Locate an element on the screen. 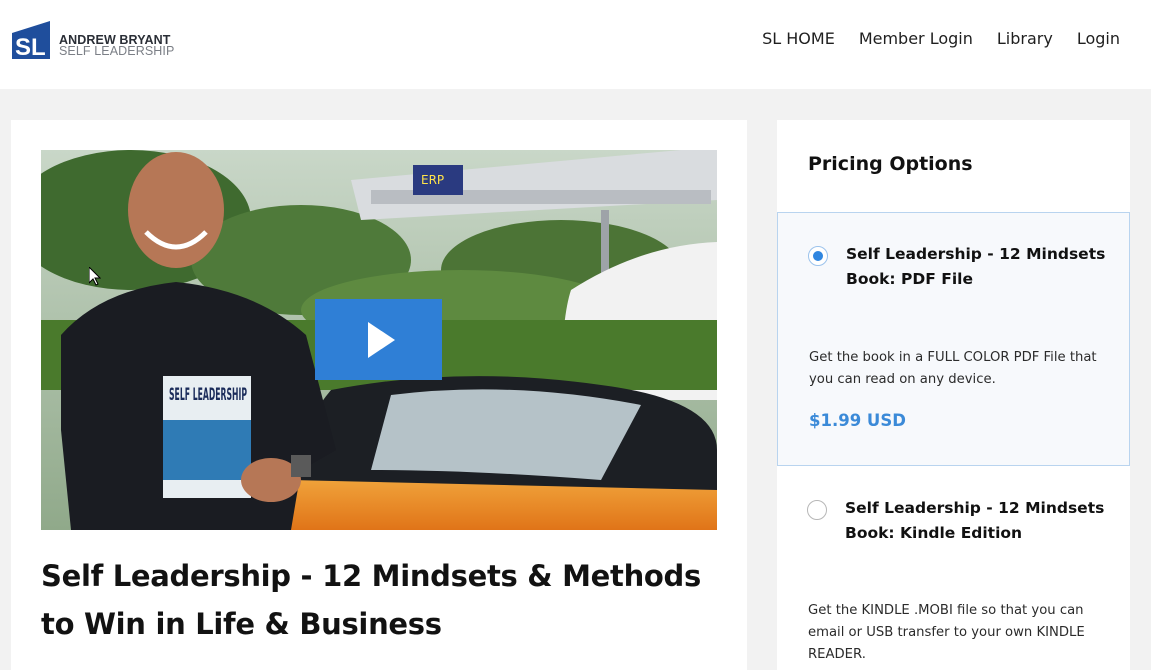  svg-text: ERP is located at coordinates (432, 180).